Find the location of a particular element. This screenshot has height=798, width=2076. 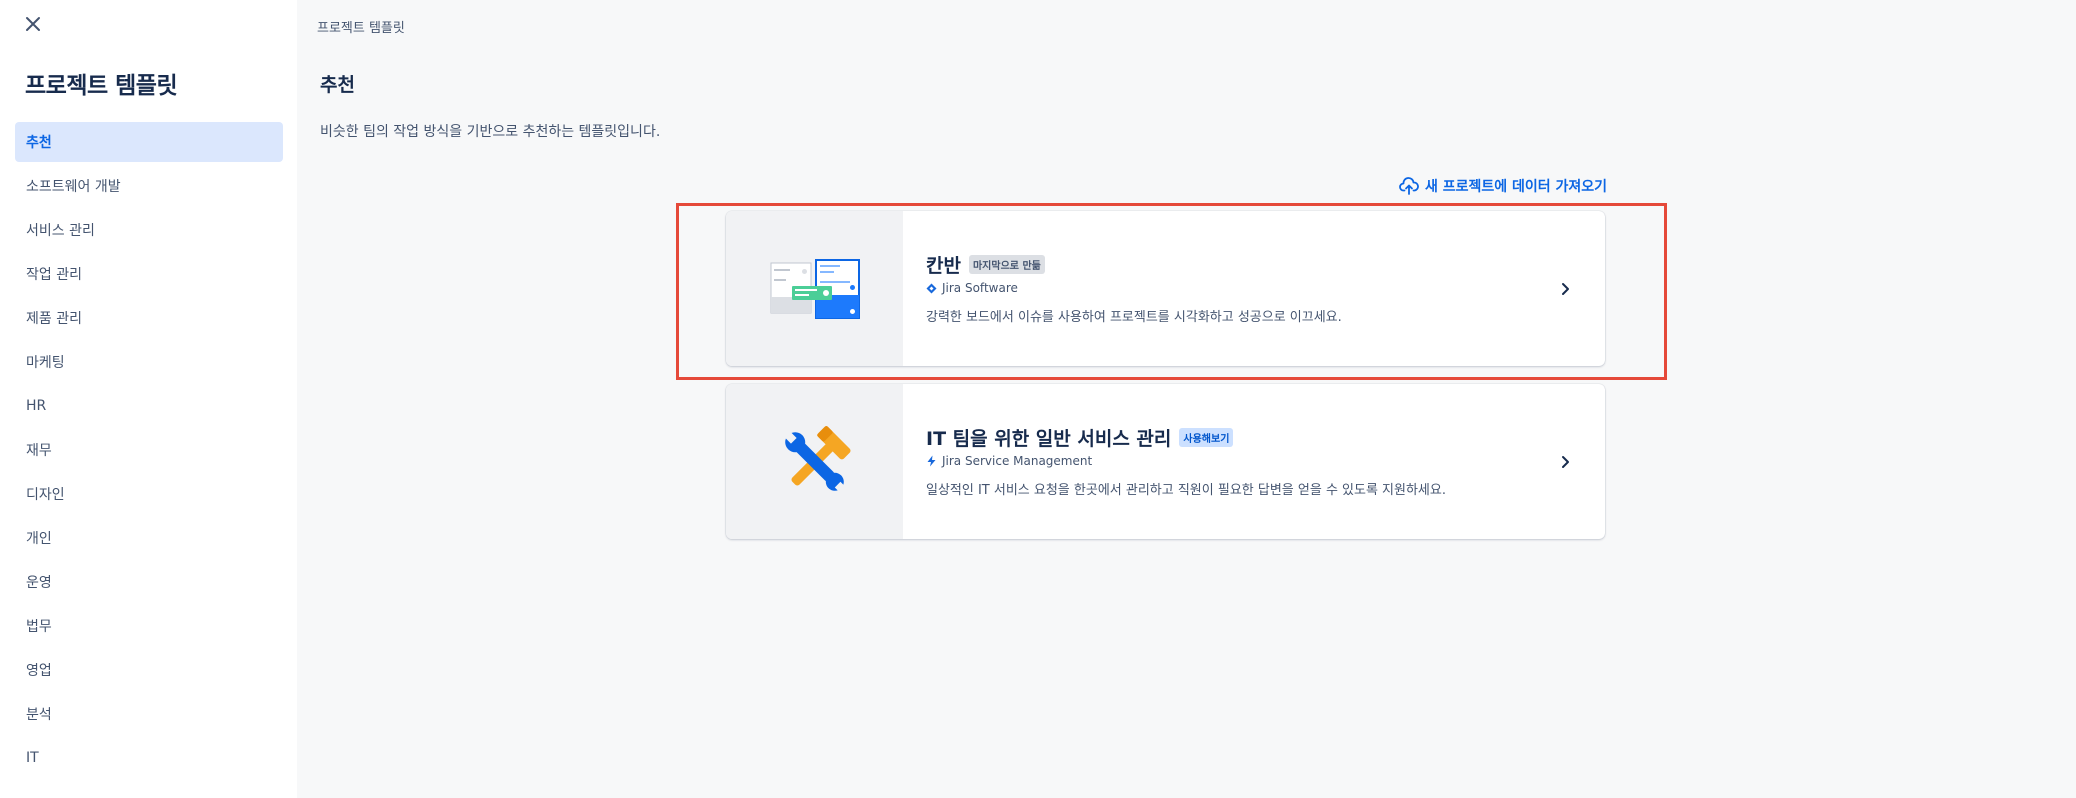

close-button is located at coordinates (33, 24).